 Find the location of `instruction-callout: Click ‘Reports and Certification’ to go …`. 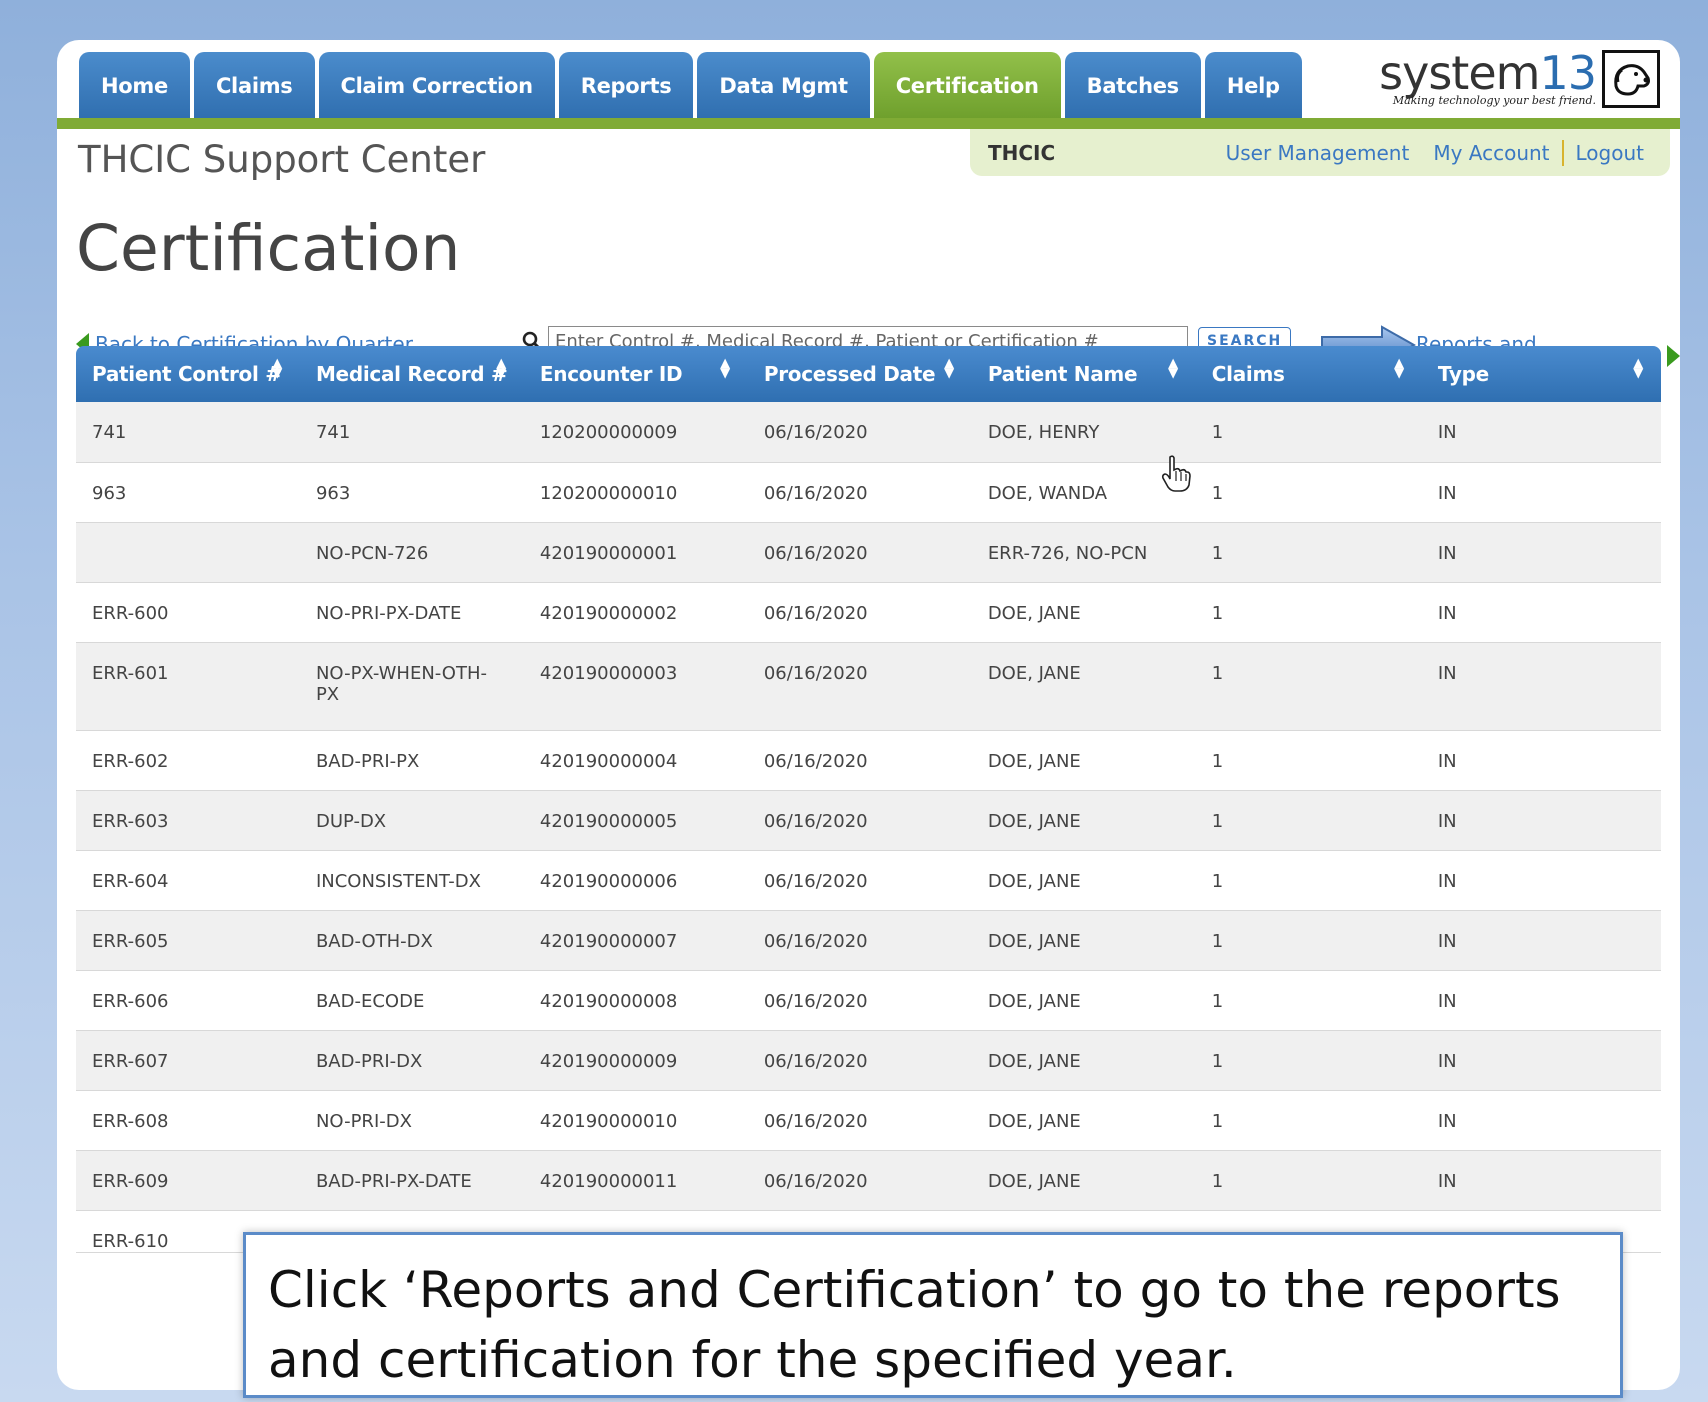

instruction-callout: Click ‘Reports and Certification’ to go … is located at coordinates (933, 1315).